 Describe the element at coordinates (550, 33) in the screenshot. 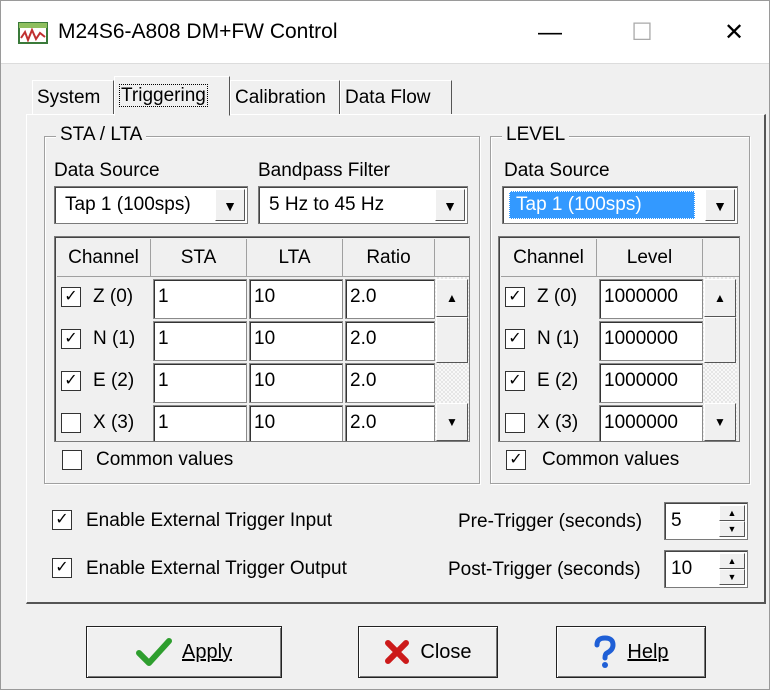

I see `minimize-button: —` at that location.